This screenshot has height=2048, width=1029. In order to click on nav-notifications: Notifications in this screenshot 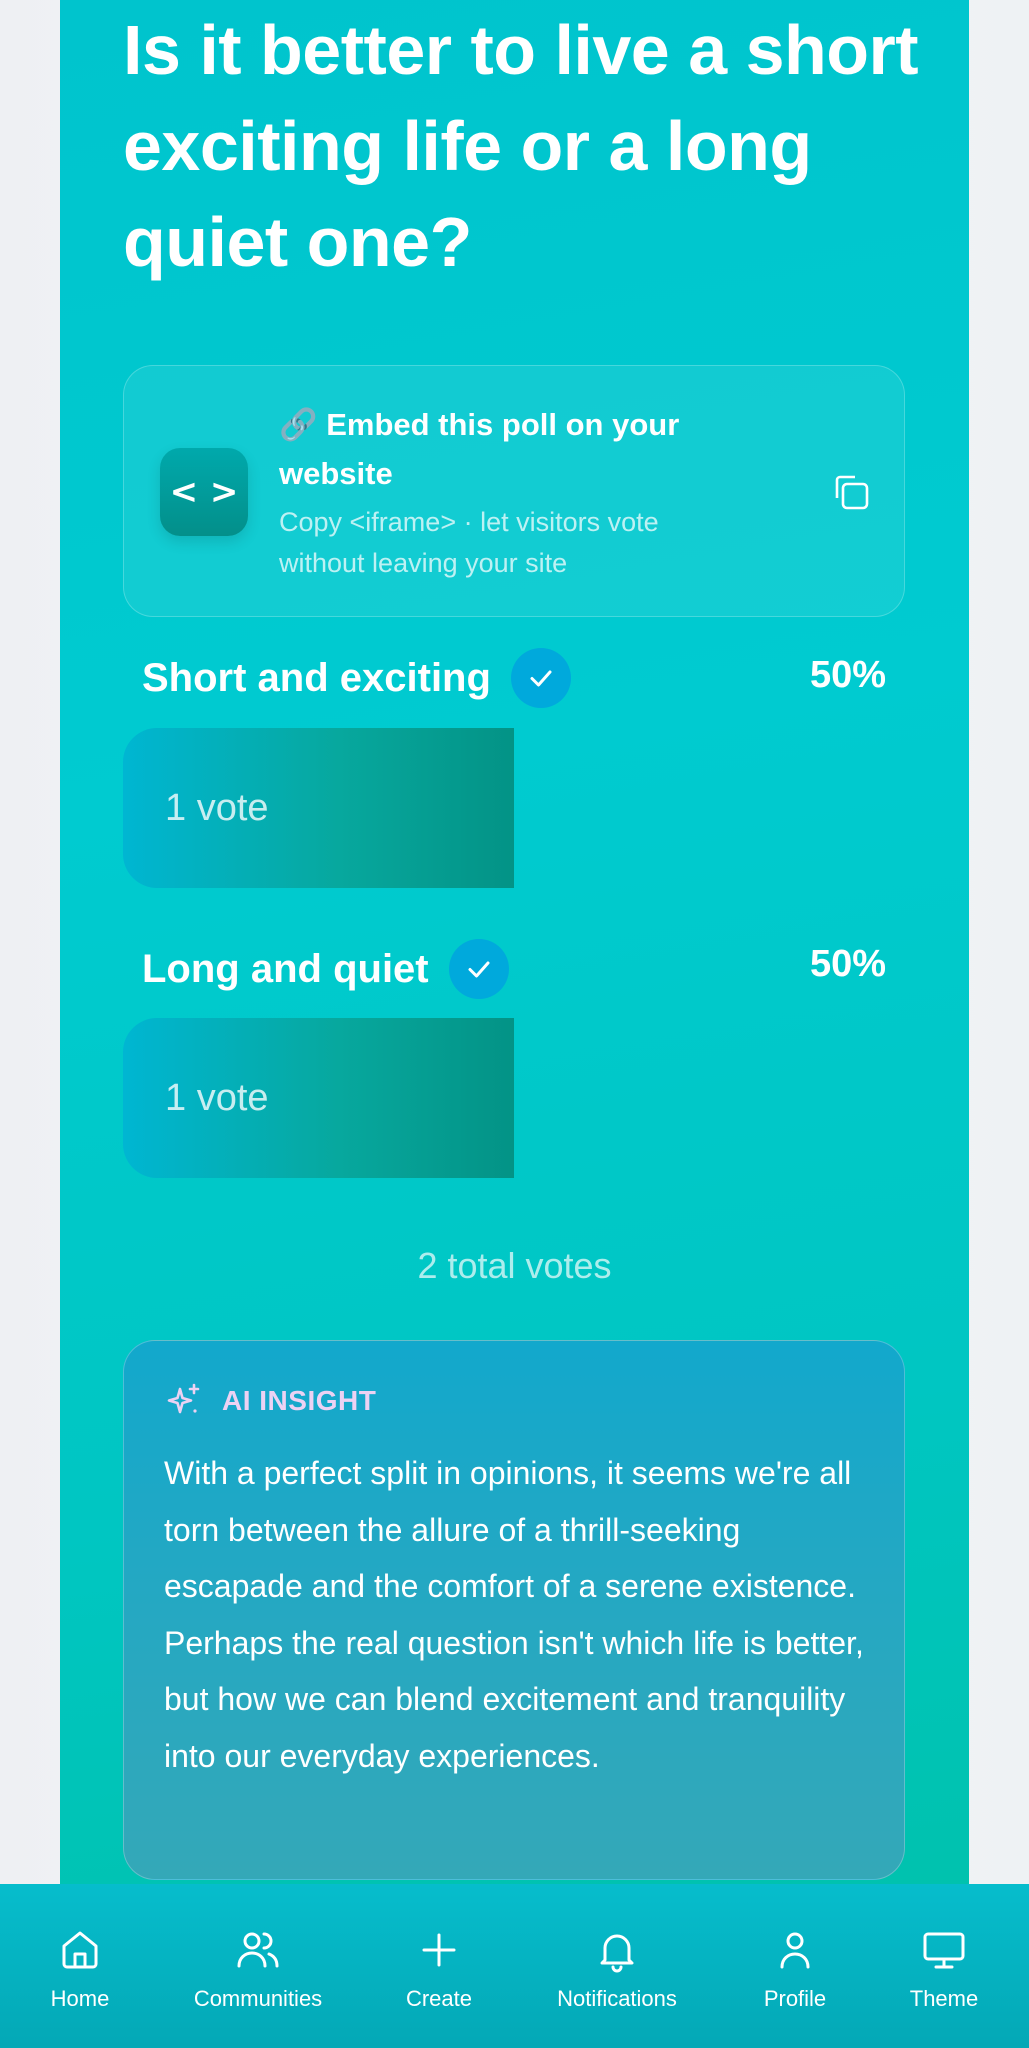, I will do `click(617, 1966)`.